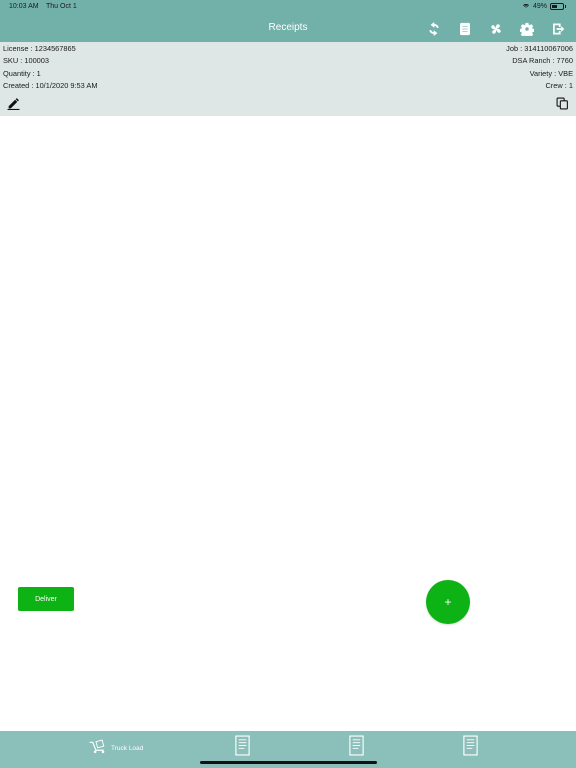 The height and width of the screenshot is (768, 576). Describe the element at coordinates (127, 748) in the screenshot. I see `tab-truck-load-label: Truck Load` at that location.